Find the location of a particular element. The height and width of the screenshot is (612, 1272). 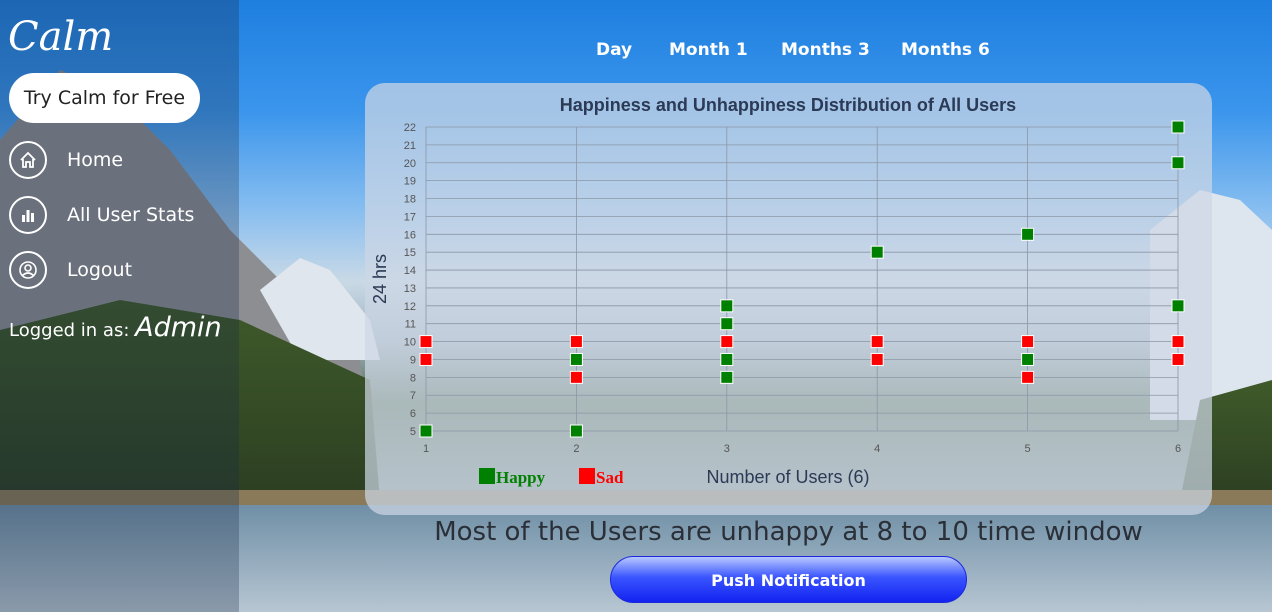

x-tick-label: 5 is located at coordinates (1028, 449).